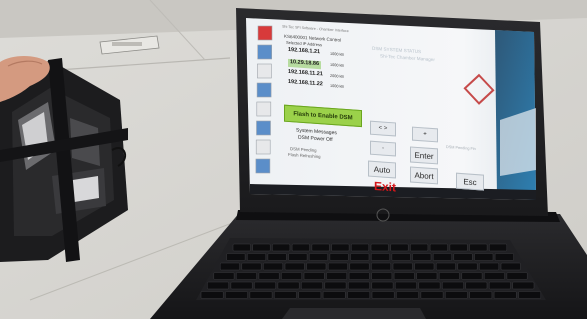 The width and height of the screenshot is (587, 319). I want to click on ip-row-3-value: 2000 kB, so click(337, 76).